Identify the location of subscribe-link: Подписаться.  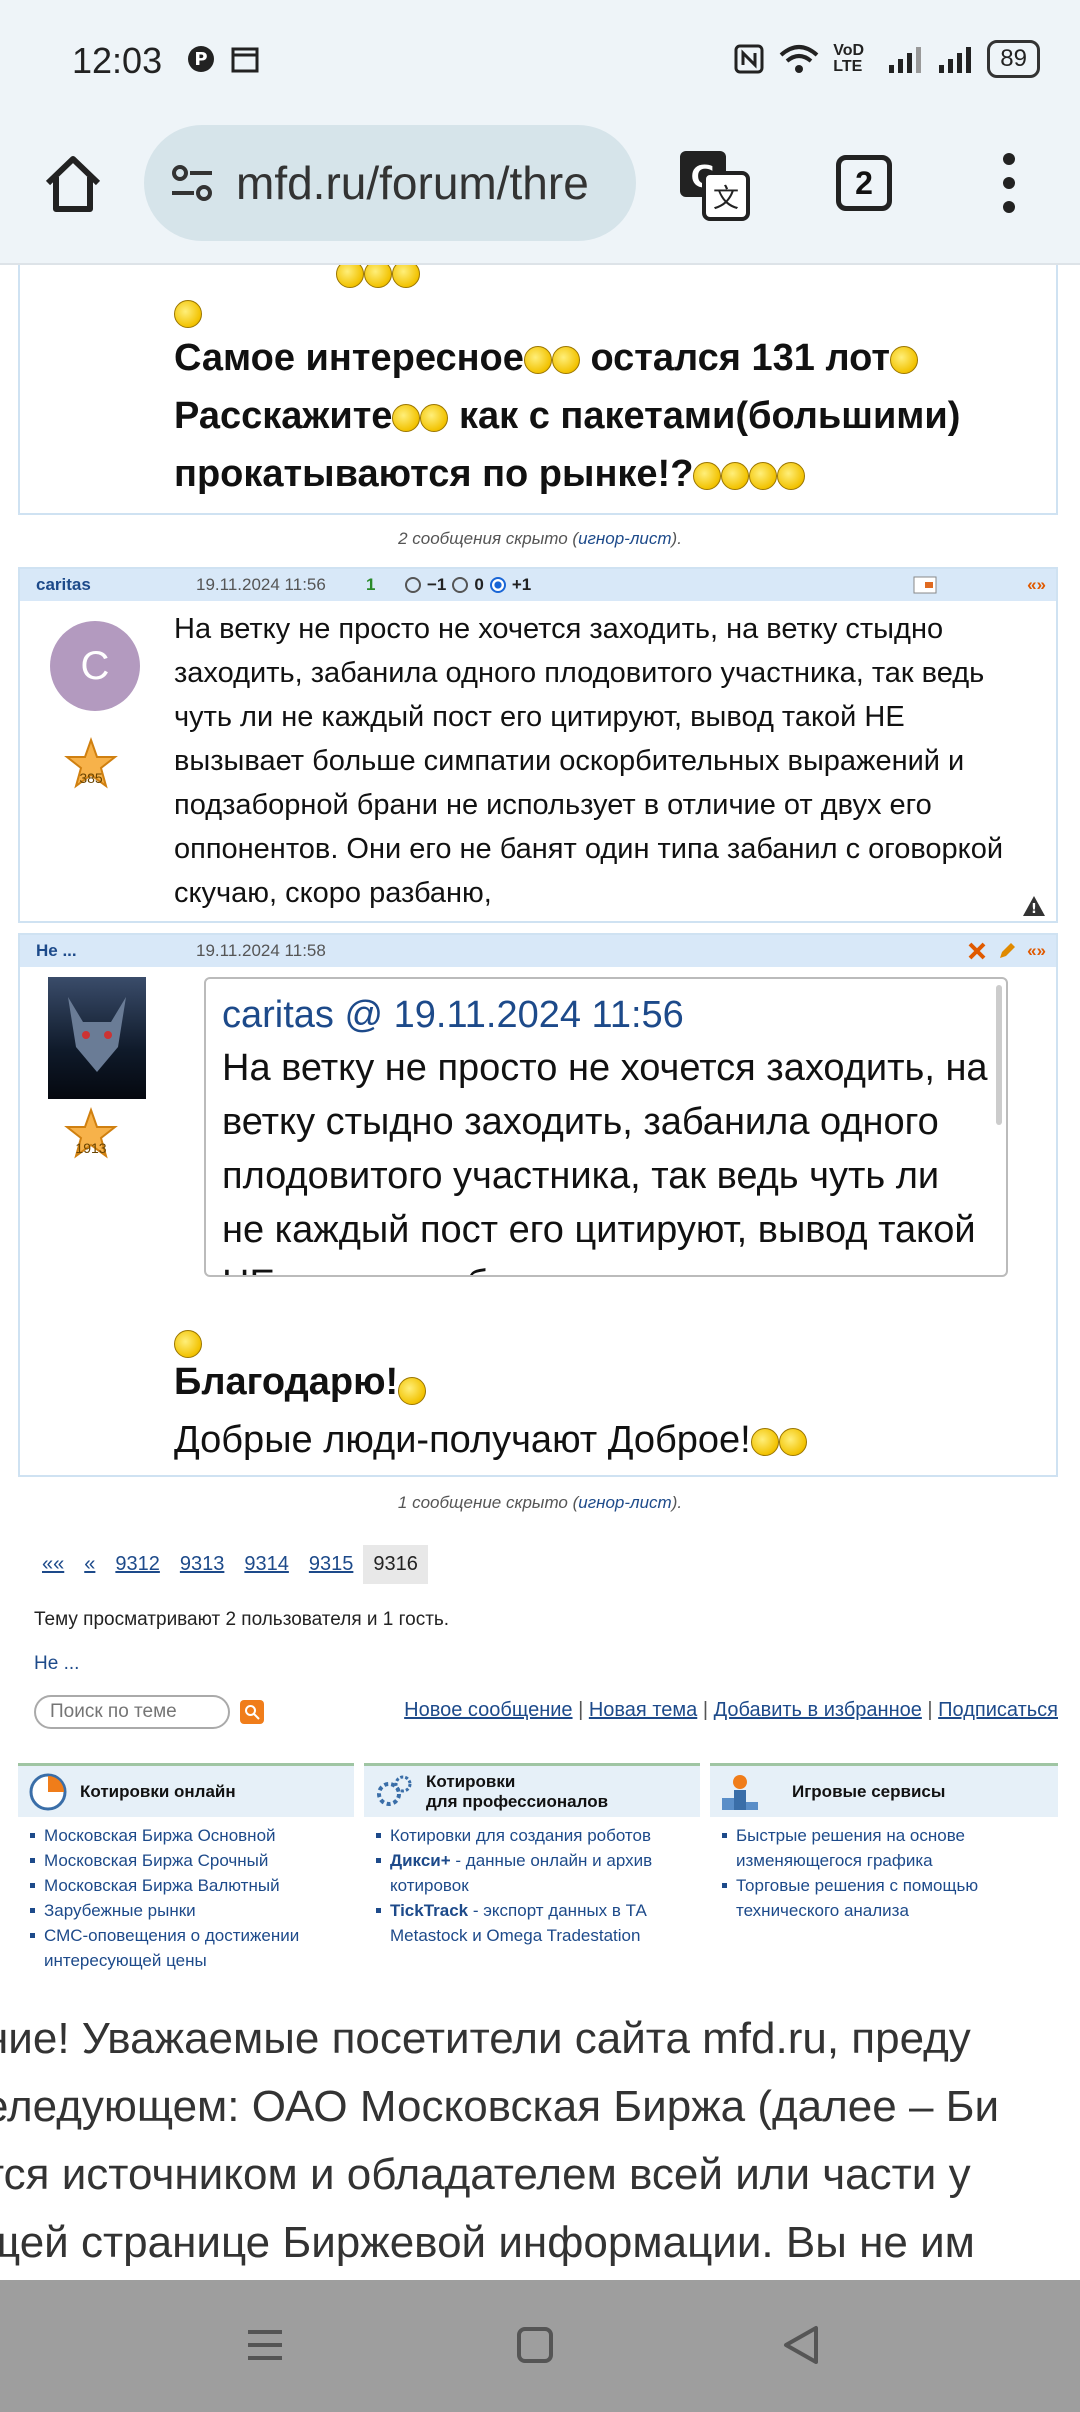
(998, 1710).